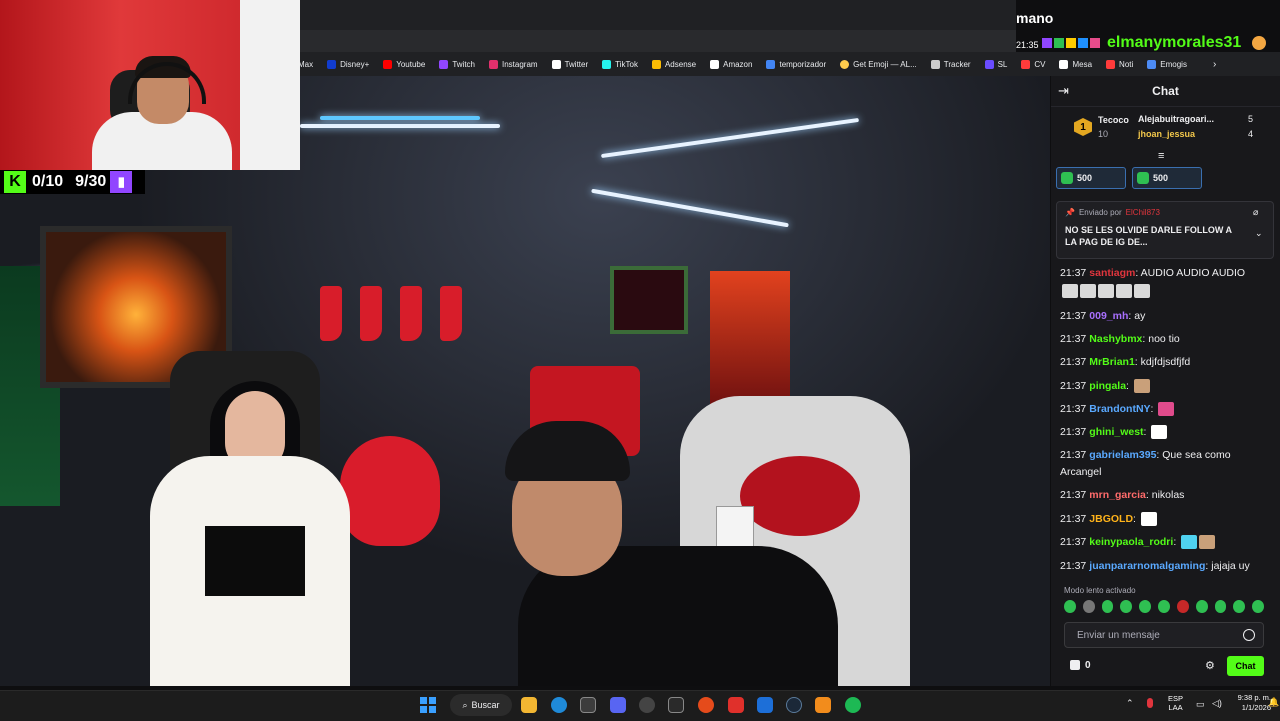 This screenshot has height=721, width=1280. I want to click on chat-message-input: Enviar un mensaje, so click(1164, 635).